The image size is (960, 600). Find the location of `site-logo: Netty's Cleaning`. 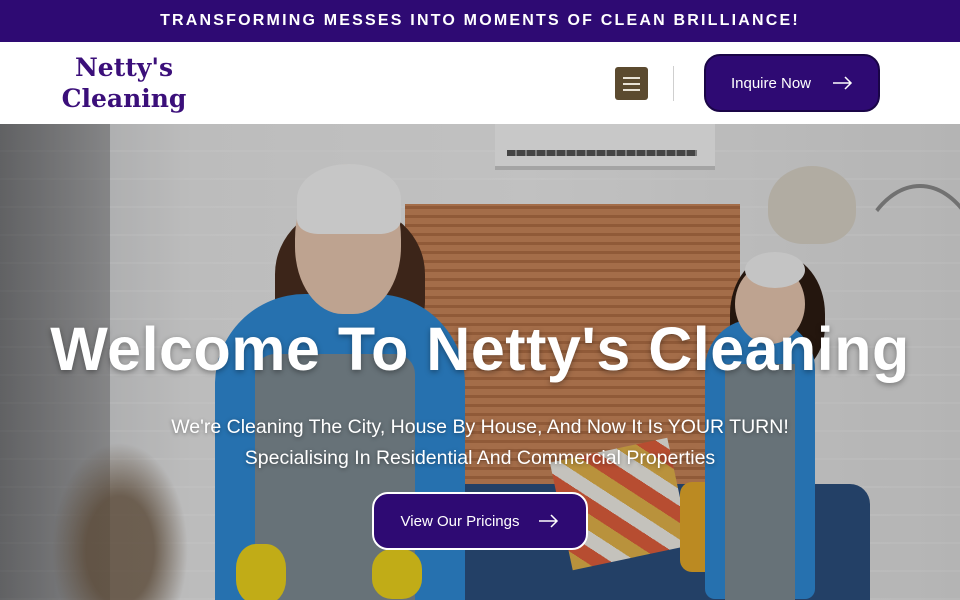

site-logo: Netty's Cleaning is located at coordinates (124, 83).